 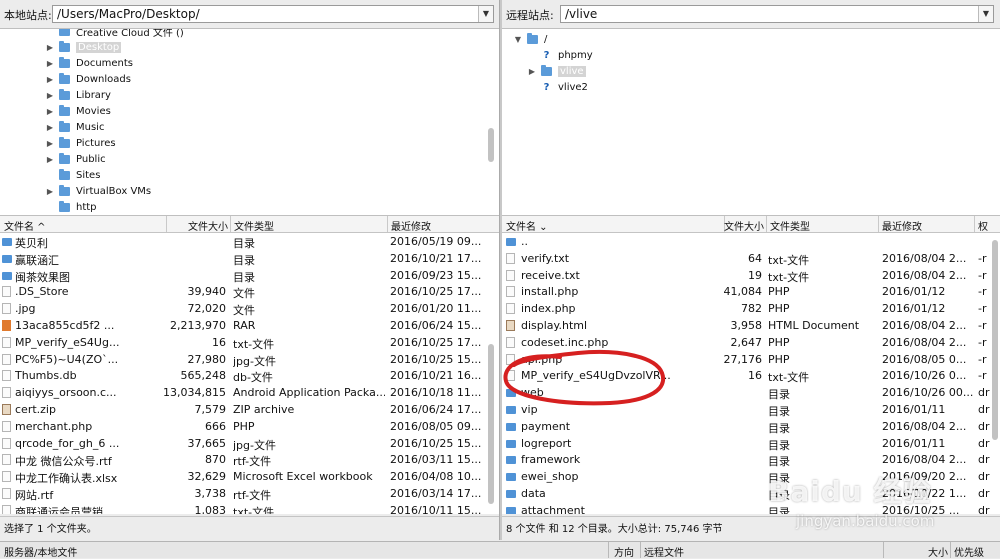 I want to click on remote-file-row: install.php 41,084 PHP 2016/01/12 -r, so click(x=751, y=291).